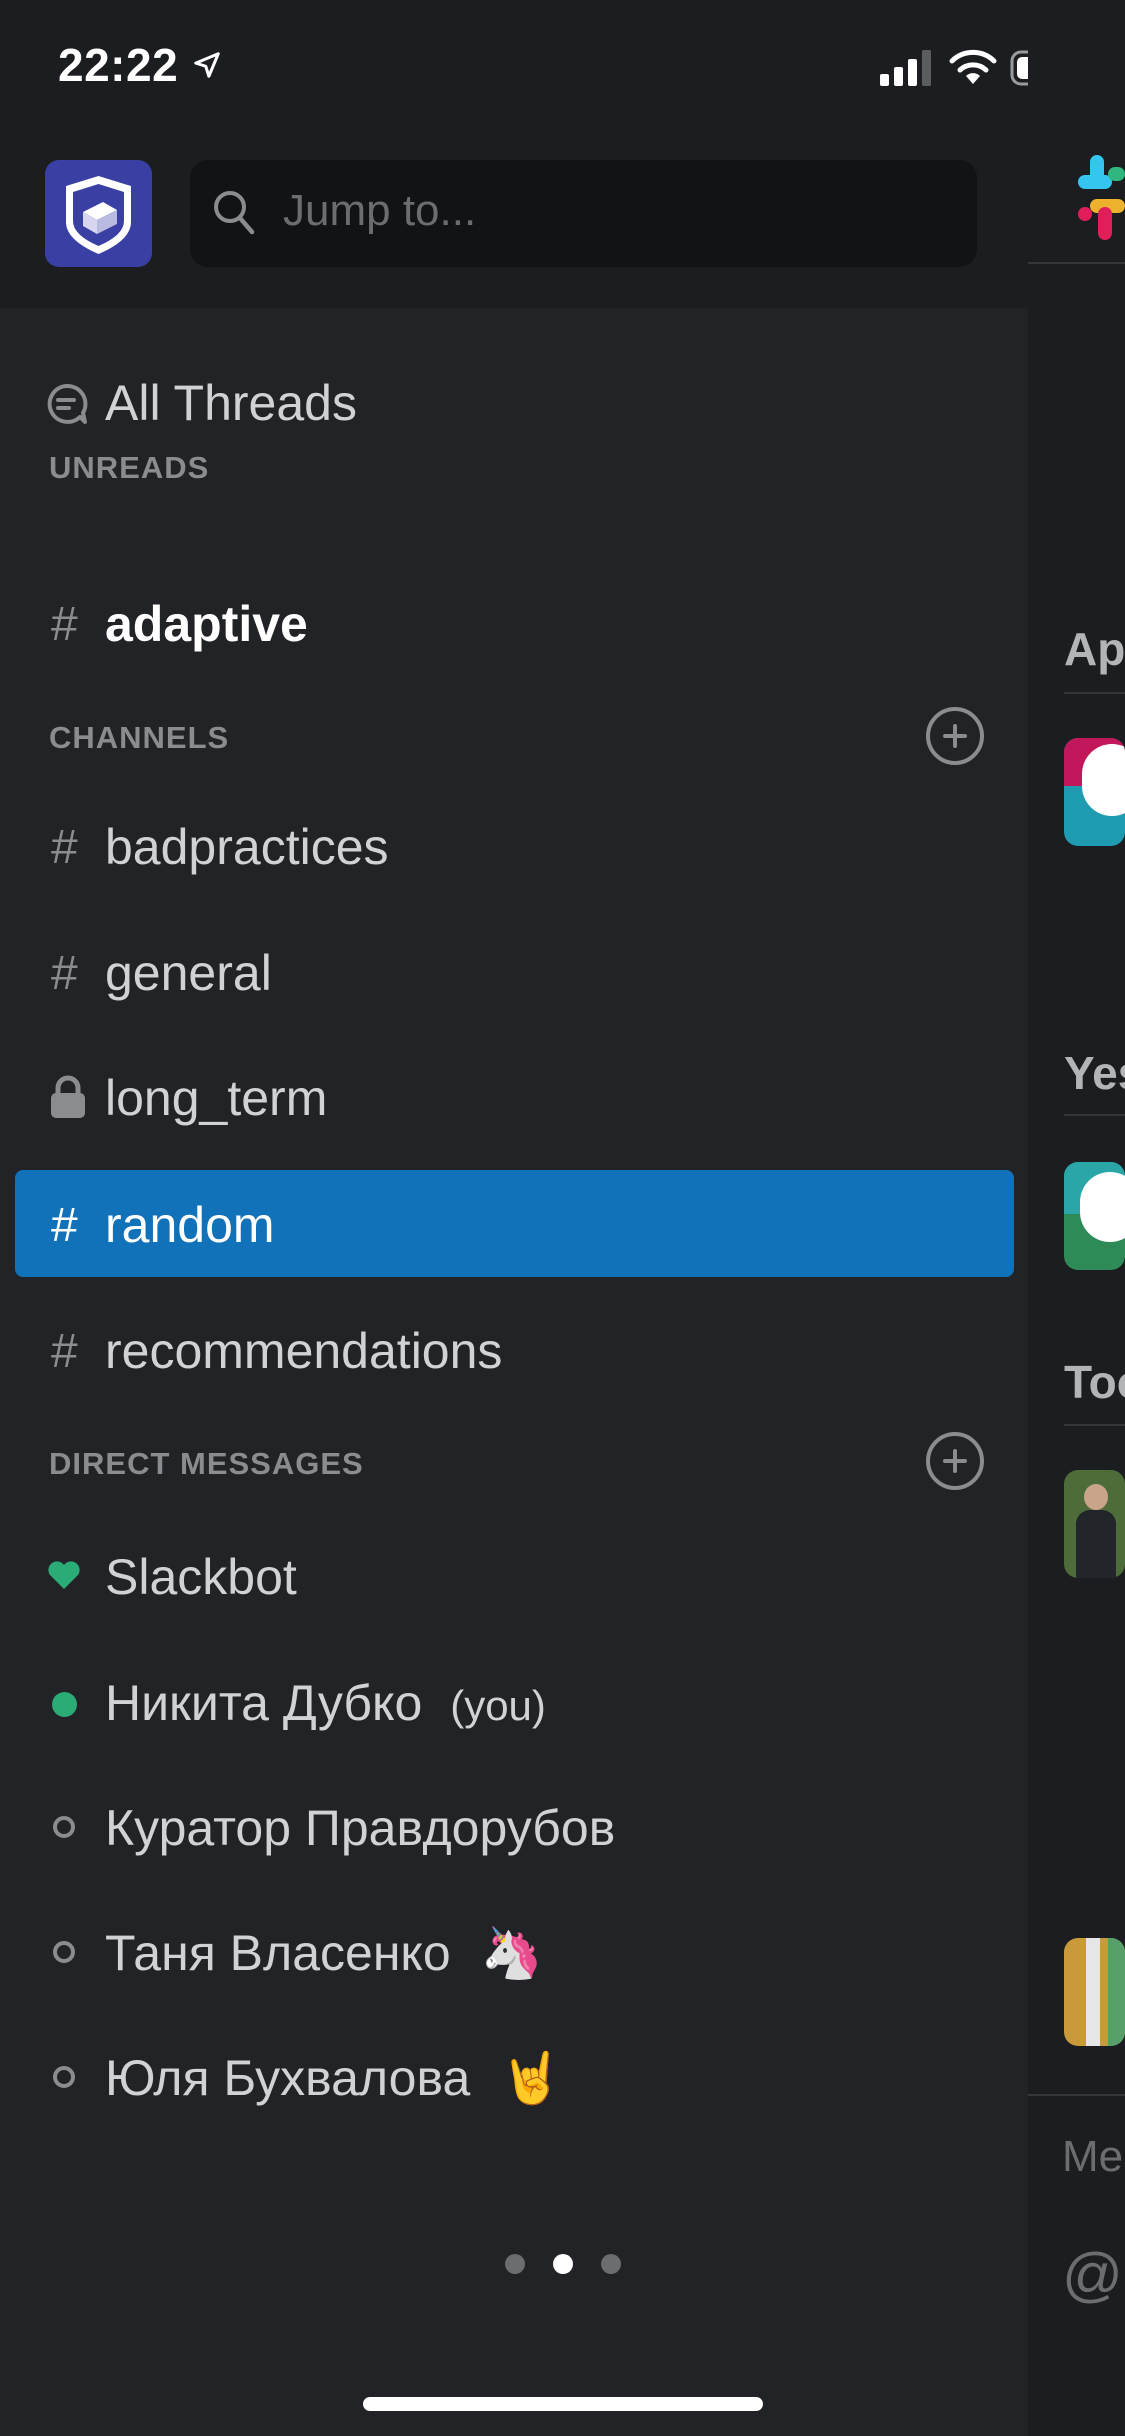 Image resolution: width=1125 pixels, height=2436 pixels. I want to click on workspace-logo-icon, so click(98, 215).